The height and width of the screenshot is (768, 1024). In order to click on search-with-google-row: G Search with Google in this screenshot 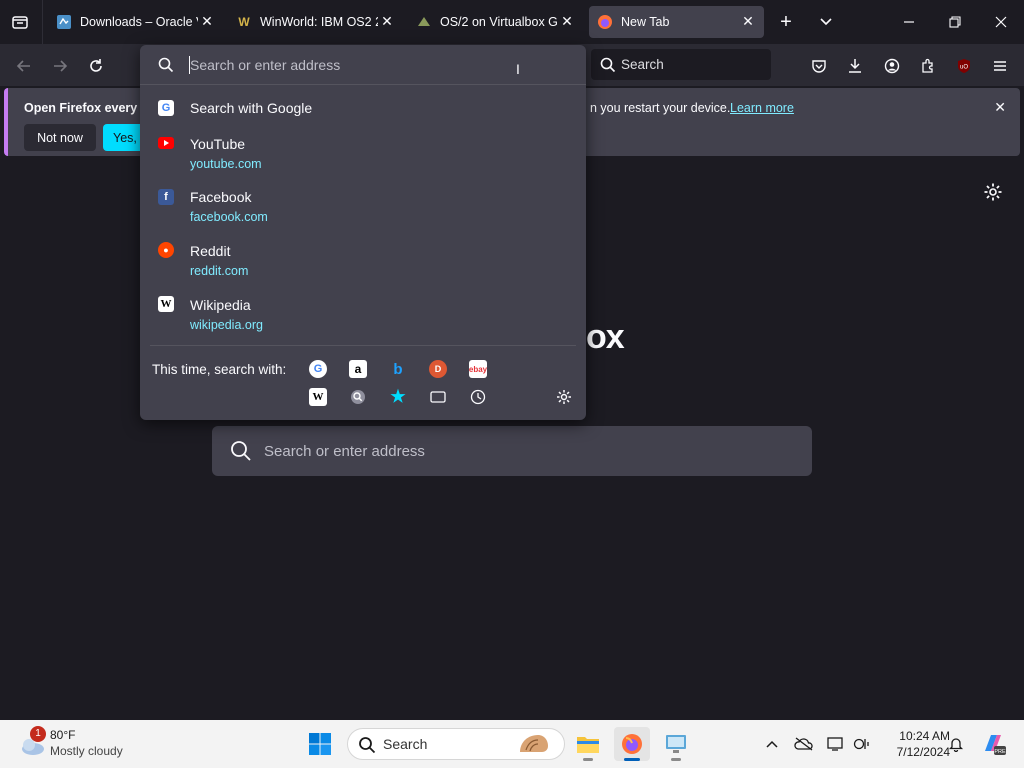, I will do `click(363, 108)`.